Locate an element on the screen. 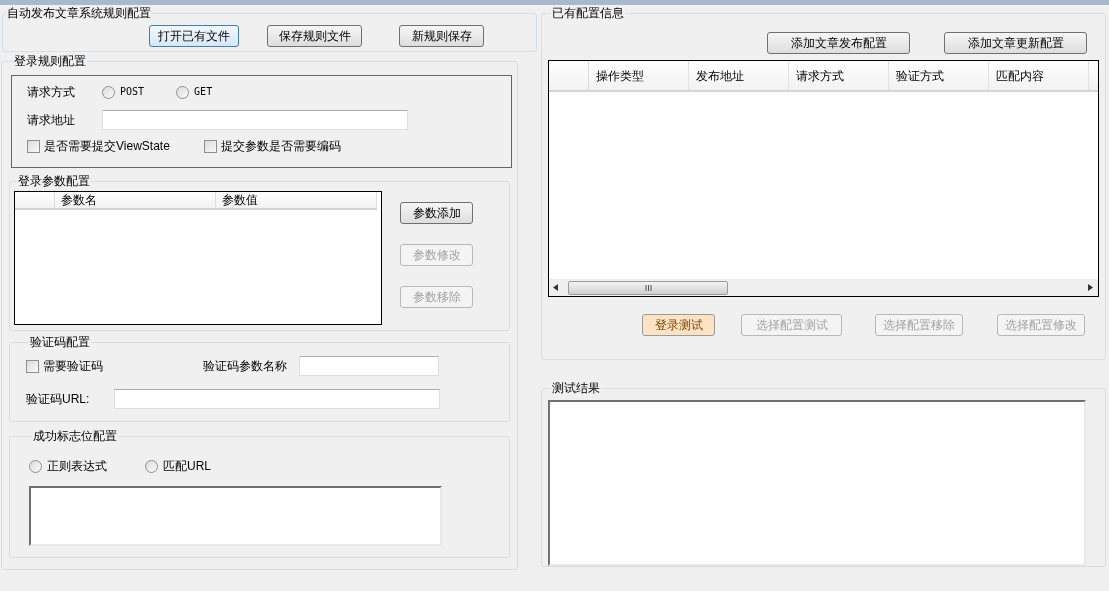 The height and width of the screenshot is (591, 1109). checkbox-label: 提交参数是否需要编码 is located at coordinates (280, 146).